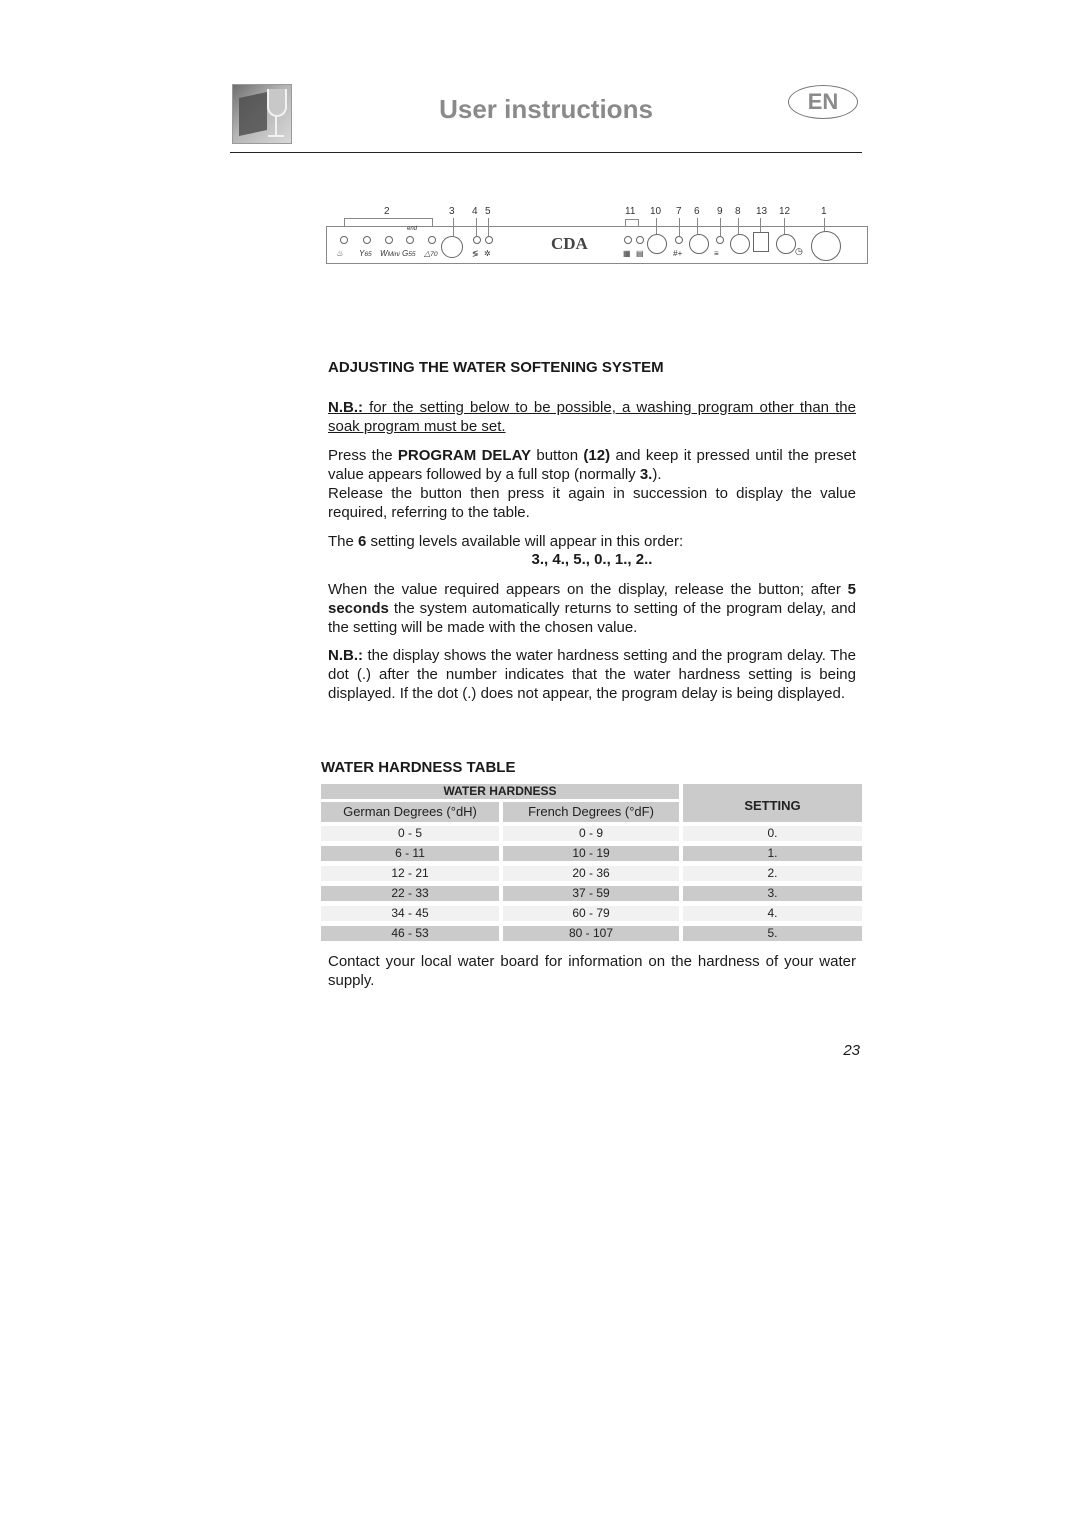 The height and width of the screenshot is (1528, 1080). What do you see at coordinates (410, 833) in the screenshot?
I see `table-cell-german: 0 - 5` at bounding box center [410, 833].